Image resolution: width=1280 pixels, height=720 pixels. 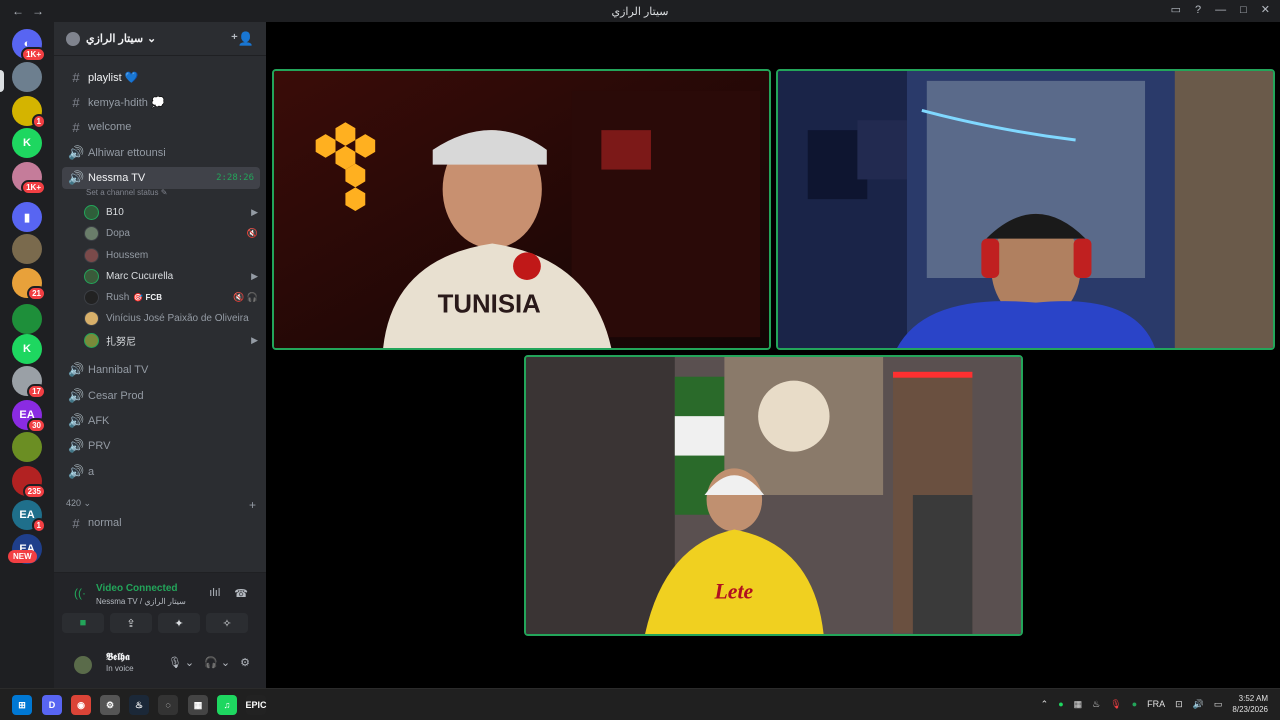 I want to click on server-icon: 21, so click(x=29, y=284).